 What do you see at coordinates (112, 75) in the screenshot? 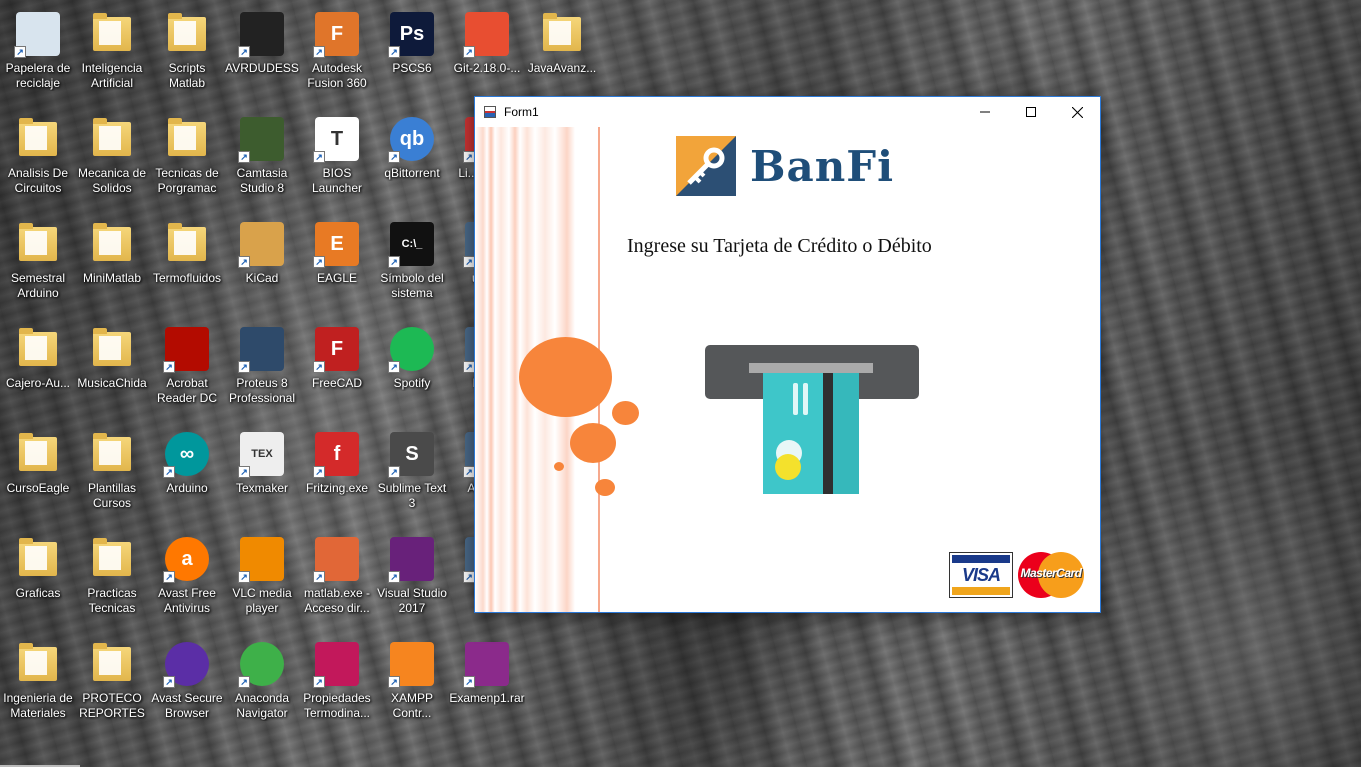
I see `desktop-icon-label: Inteligencia Artificial` at bounding box center [112, 75].